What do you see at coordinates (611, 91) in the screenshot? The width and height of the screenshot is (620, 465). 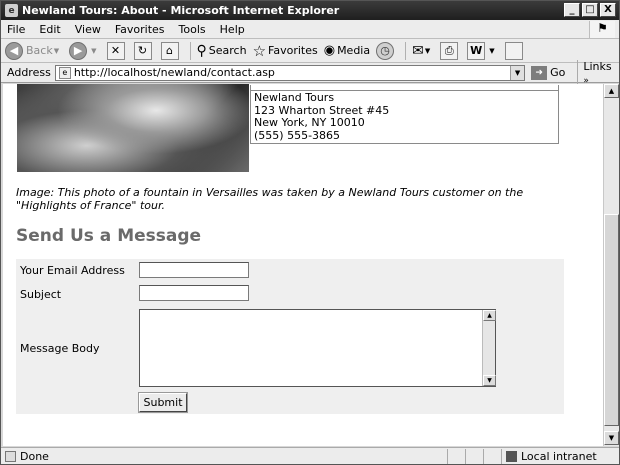 I see `scroll-up-icon: ▲` at bounding box center [611, 91].